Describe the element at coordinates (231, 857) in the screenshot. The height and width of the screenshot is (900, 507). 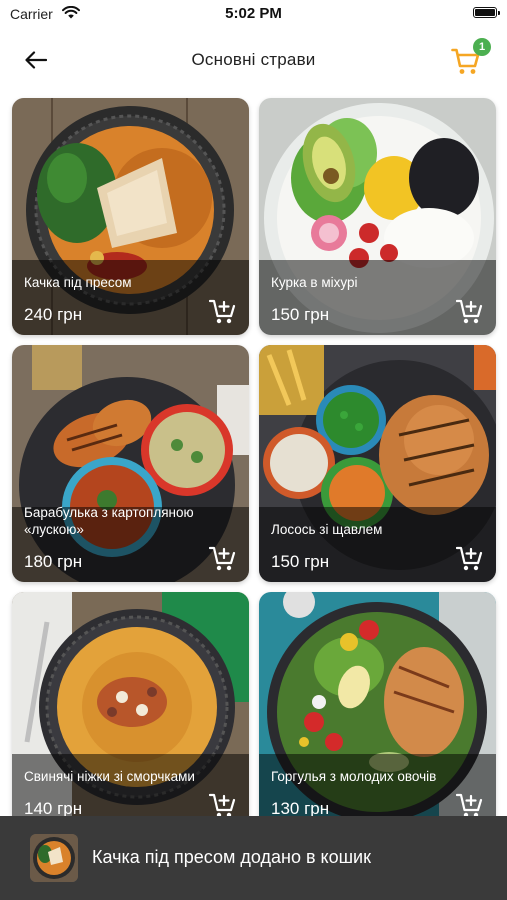
I see `snackbar-message: Качка під пресом додано в кошик` at that location.